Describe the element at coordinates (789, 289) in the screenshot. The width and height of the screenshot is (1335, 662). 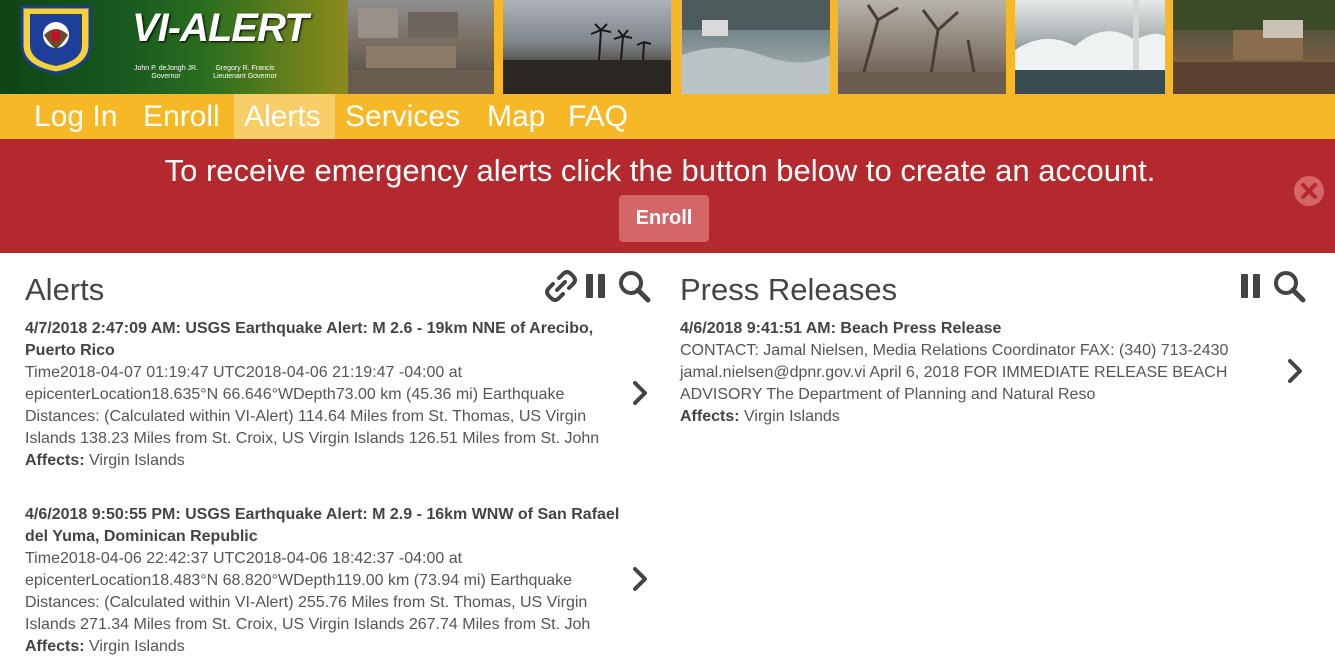
I see `press-releases-title: Press Releases` at that location.